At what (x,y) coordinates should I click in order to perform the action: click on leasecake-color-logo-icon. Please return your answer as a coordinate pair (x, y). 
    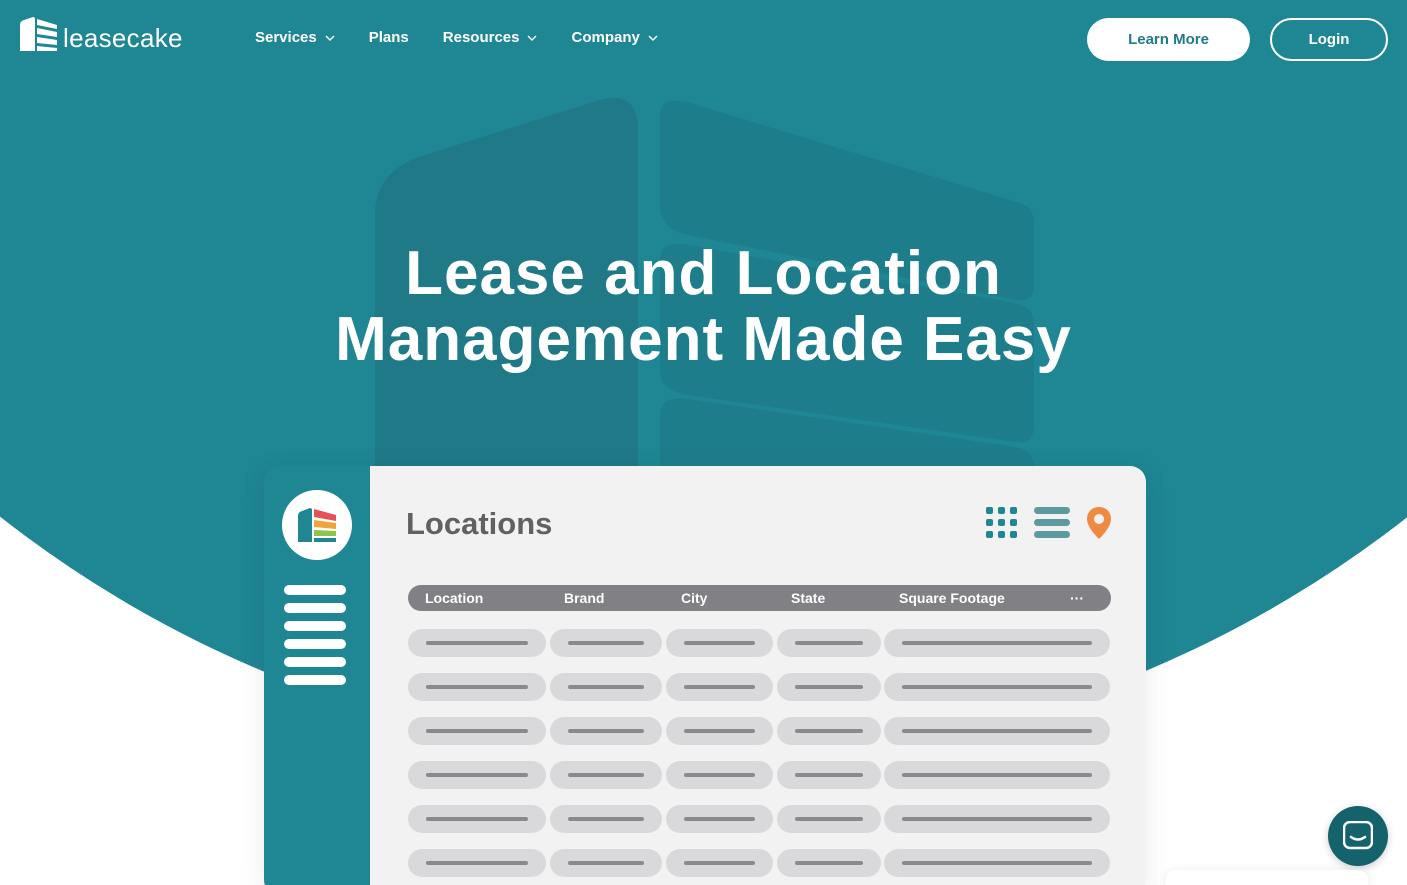
    Looking at the image, I should click on (317, 525).